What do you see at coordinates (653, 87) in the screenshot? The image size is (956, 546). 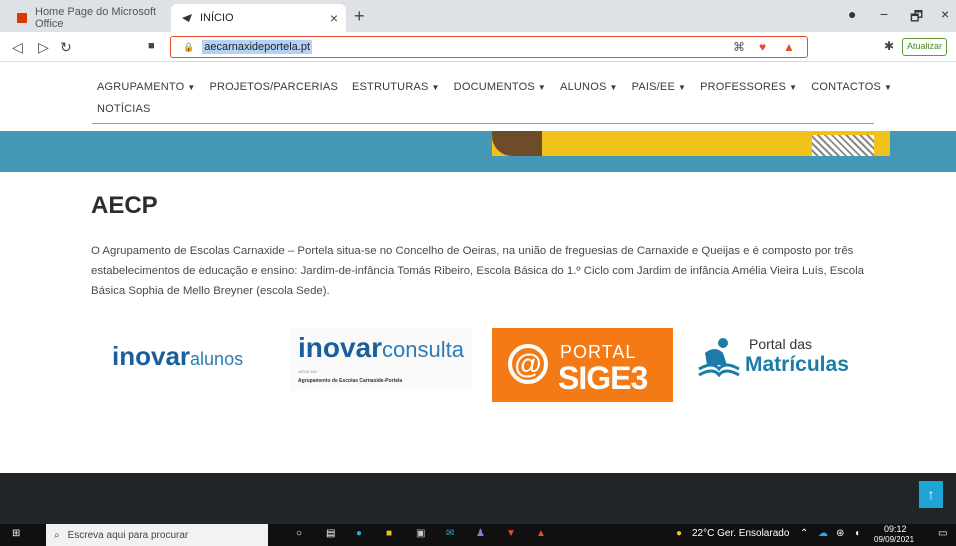 I see `nav-label: PAIS/EE` at bounding box center [653, 87].